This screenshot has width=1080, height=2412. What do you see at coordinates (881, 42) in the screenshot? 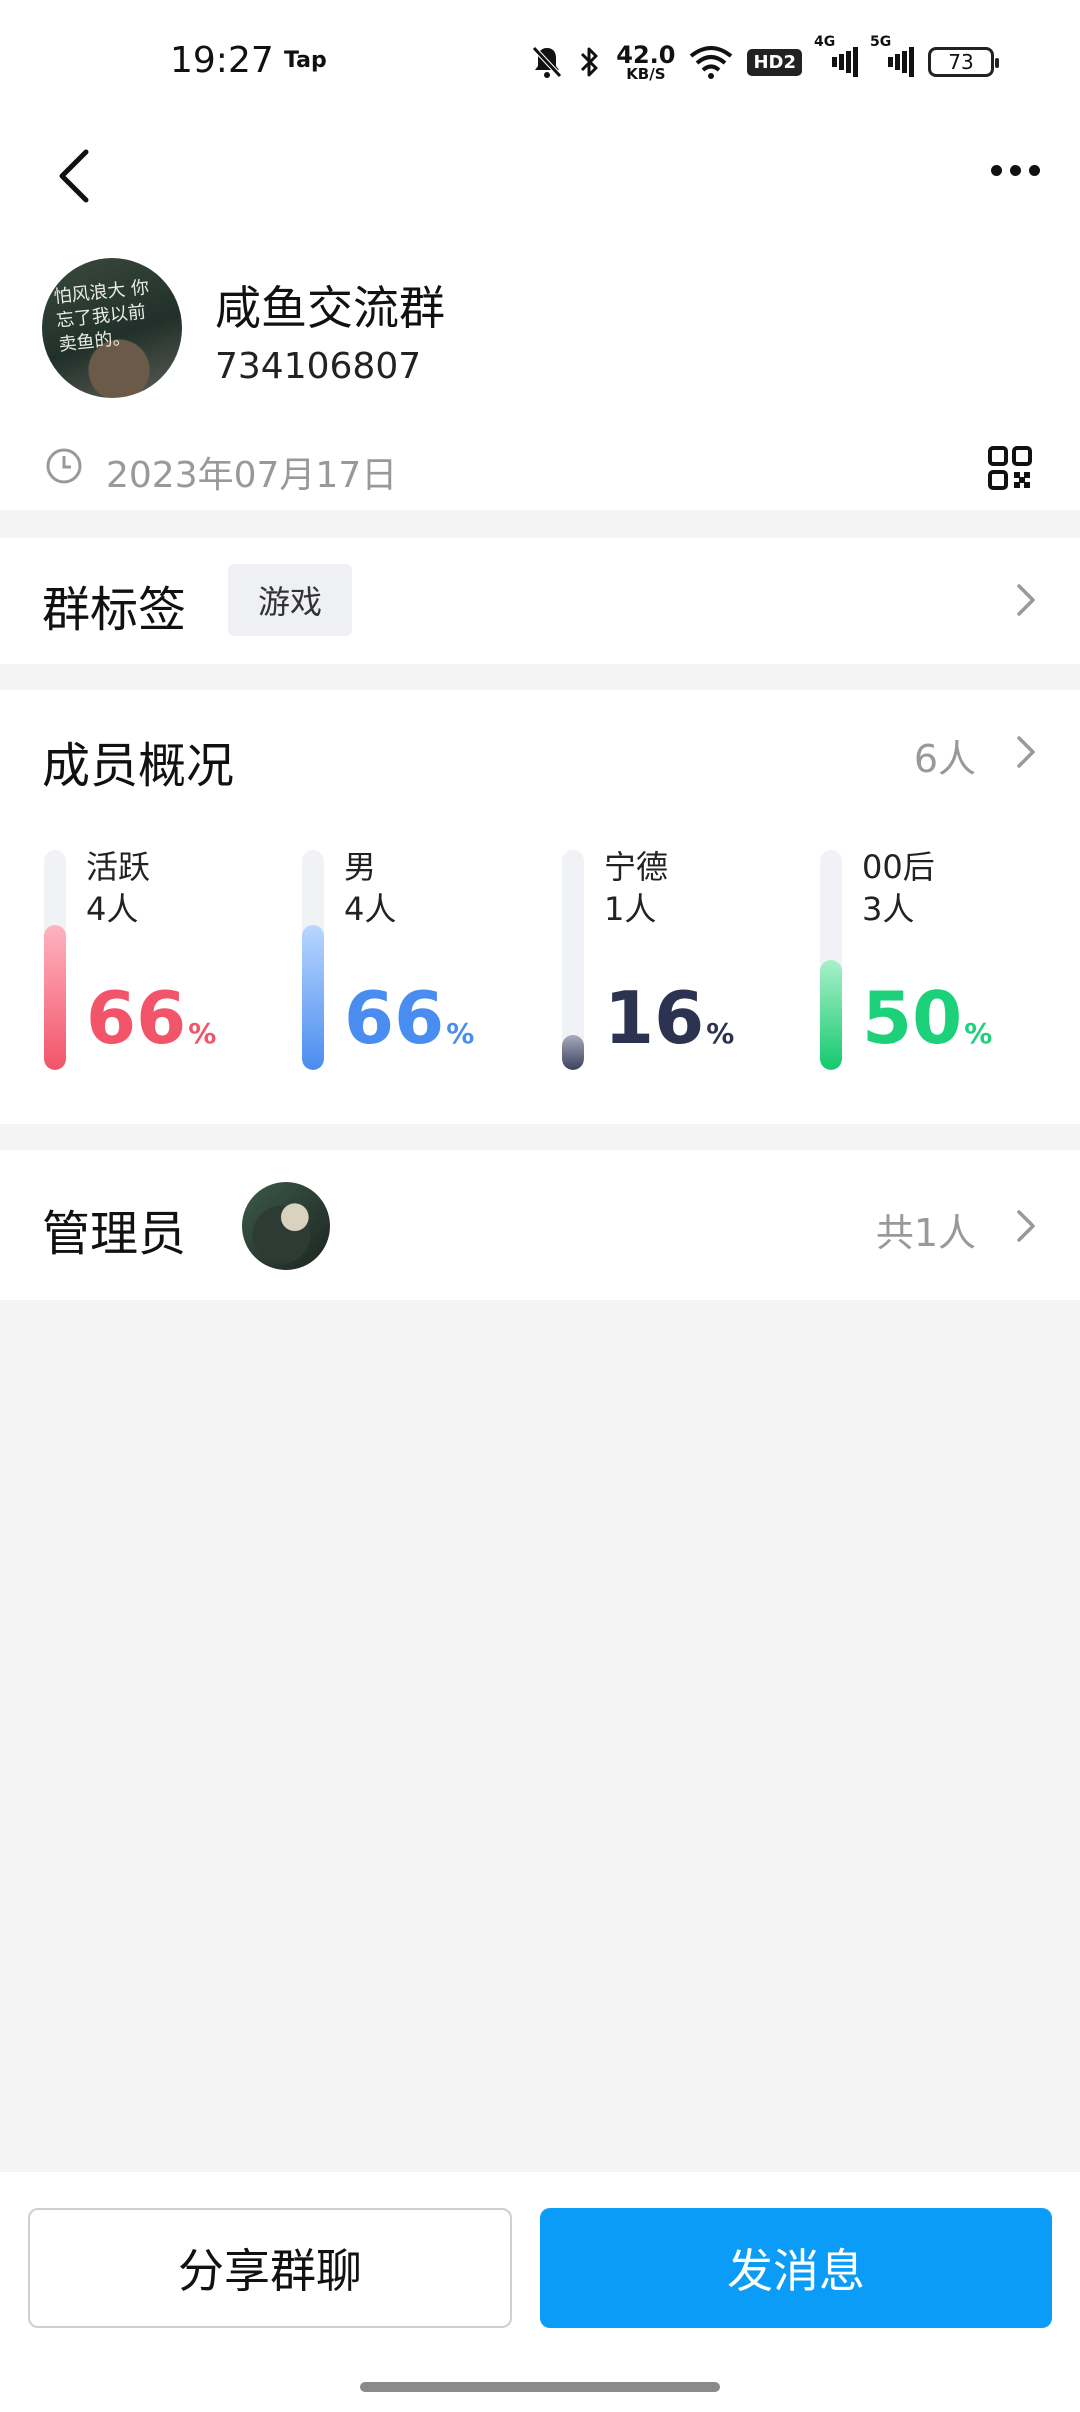
I see `signal-5g-label: 5G` at bounding box center [881, 42].